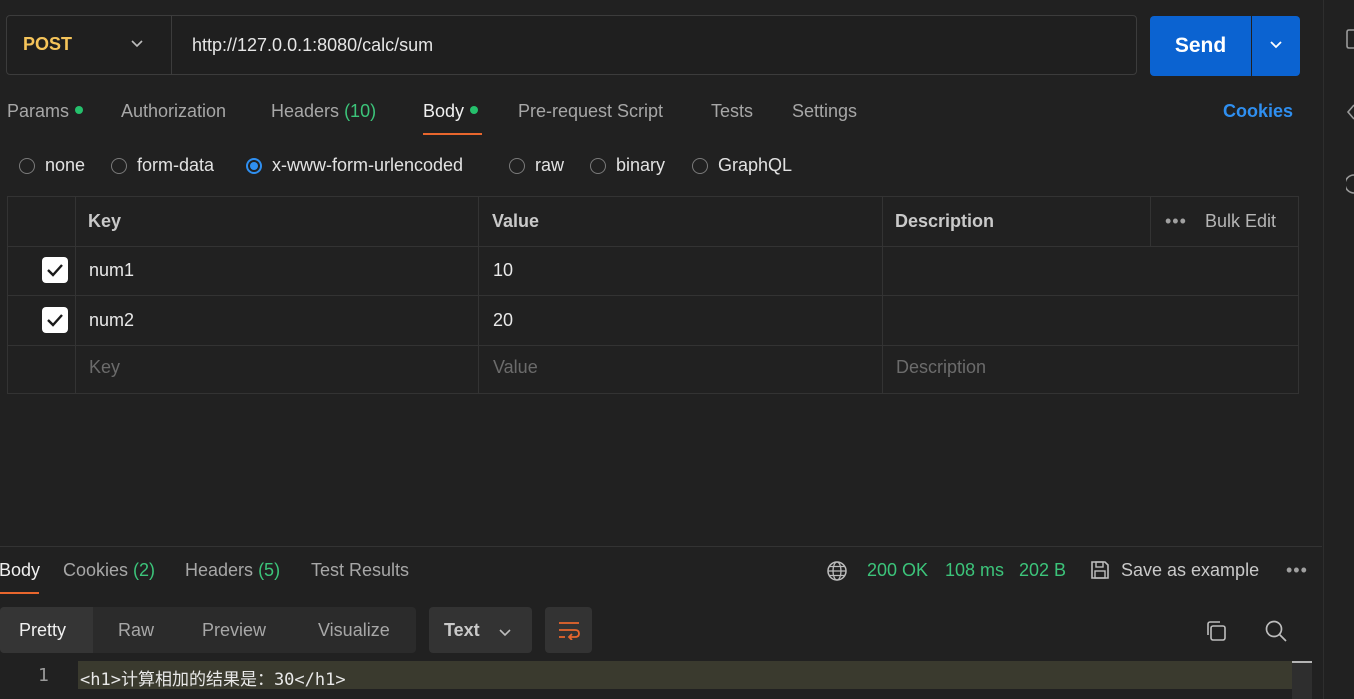 Image resolution: width=1354 pixels, height=699 pixels. What do you see at coordinates (47, 44) in the screenshot?
I see `method-select: POST` at bounding box center [47, 44].